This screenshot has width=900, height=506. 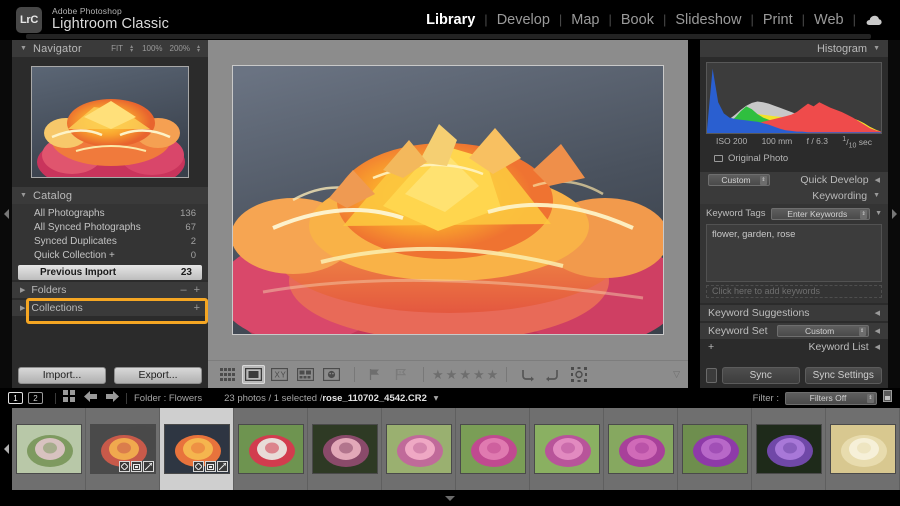 I want to click on histogram-chart, so click(x=794, y=98).